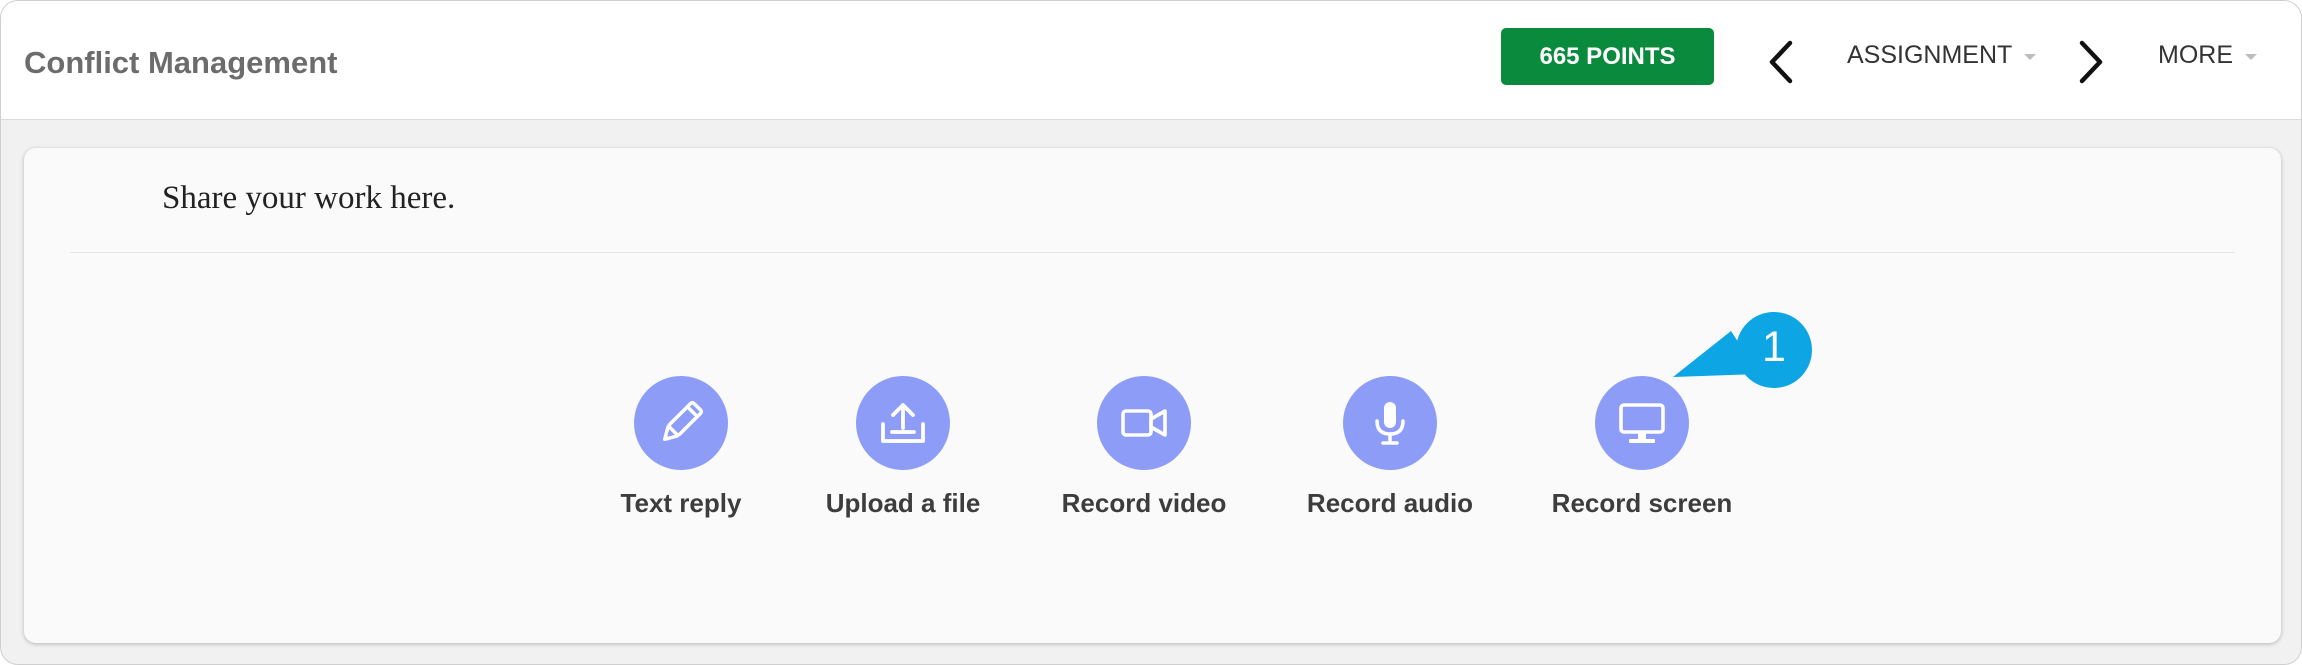  What do you see at coordinates (681, 423) in the screenshot?
I see `pencil-icon` at bounding box center [681, 423].